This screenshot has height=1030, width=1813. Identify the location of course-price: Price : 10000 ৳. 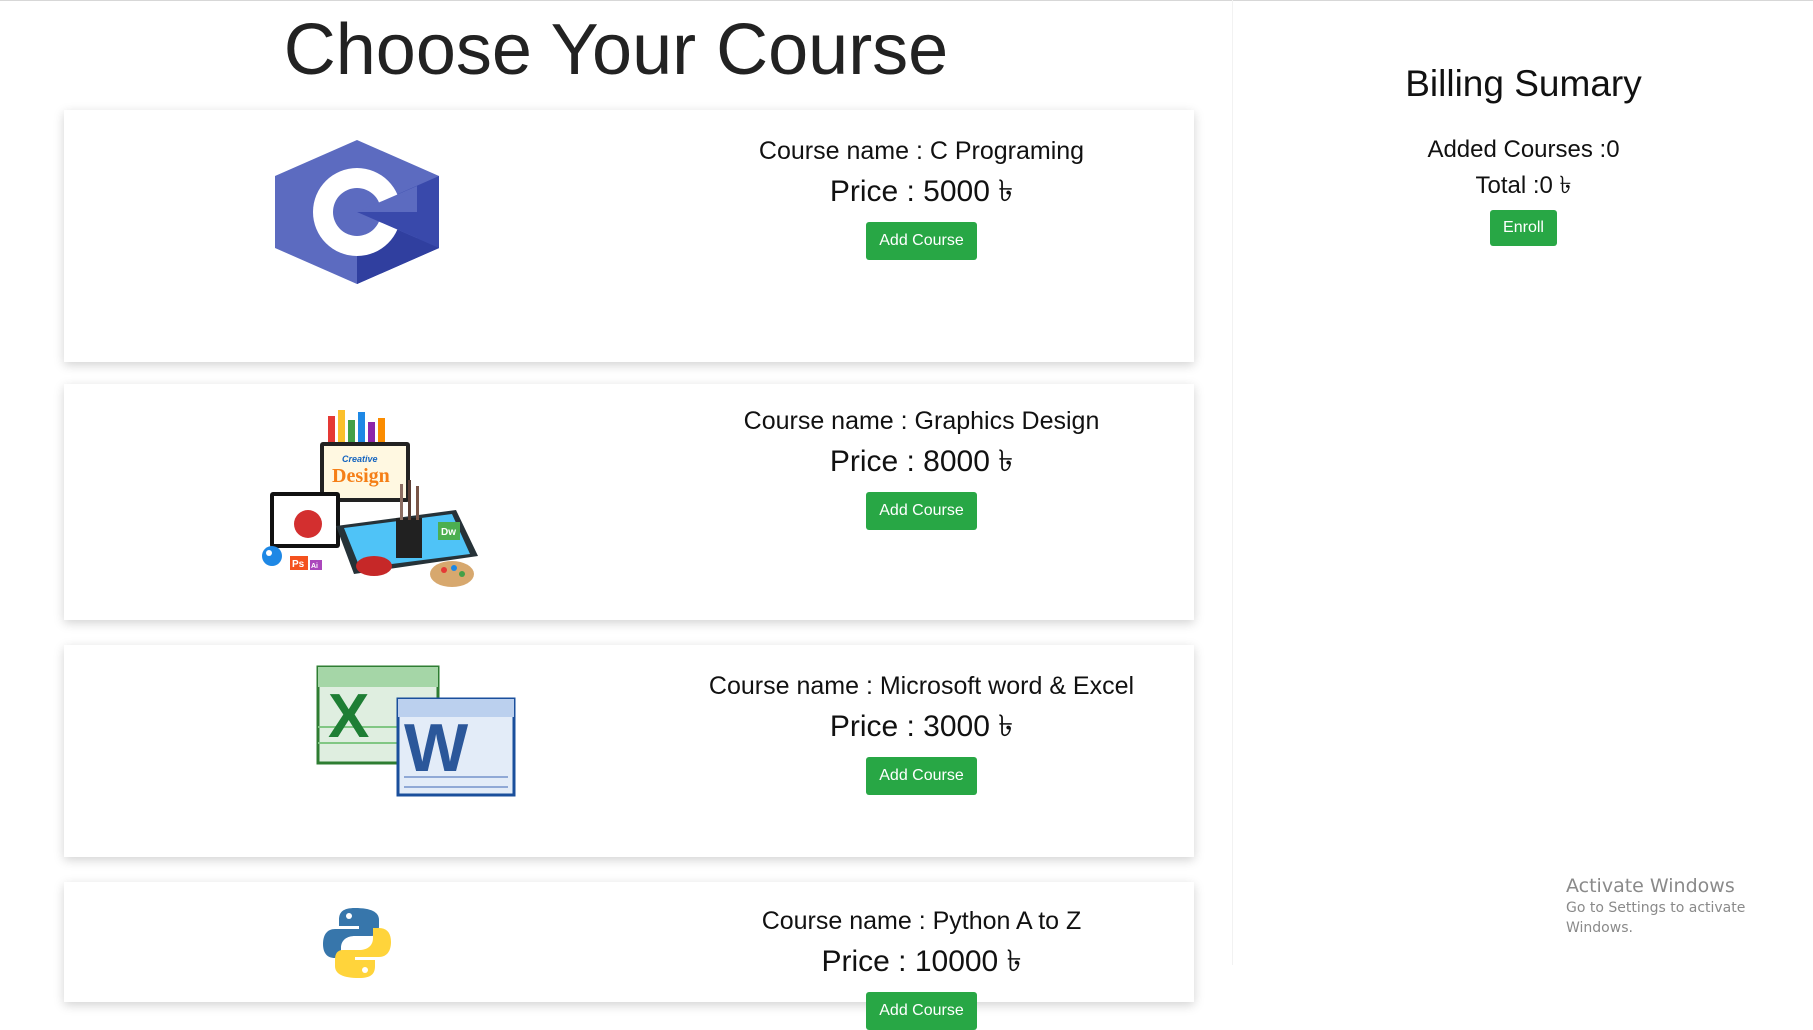
(921, 961).